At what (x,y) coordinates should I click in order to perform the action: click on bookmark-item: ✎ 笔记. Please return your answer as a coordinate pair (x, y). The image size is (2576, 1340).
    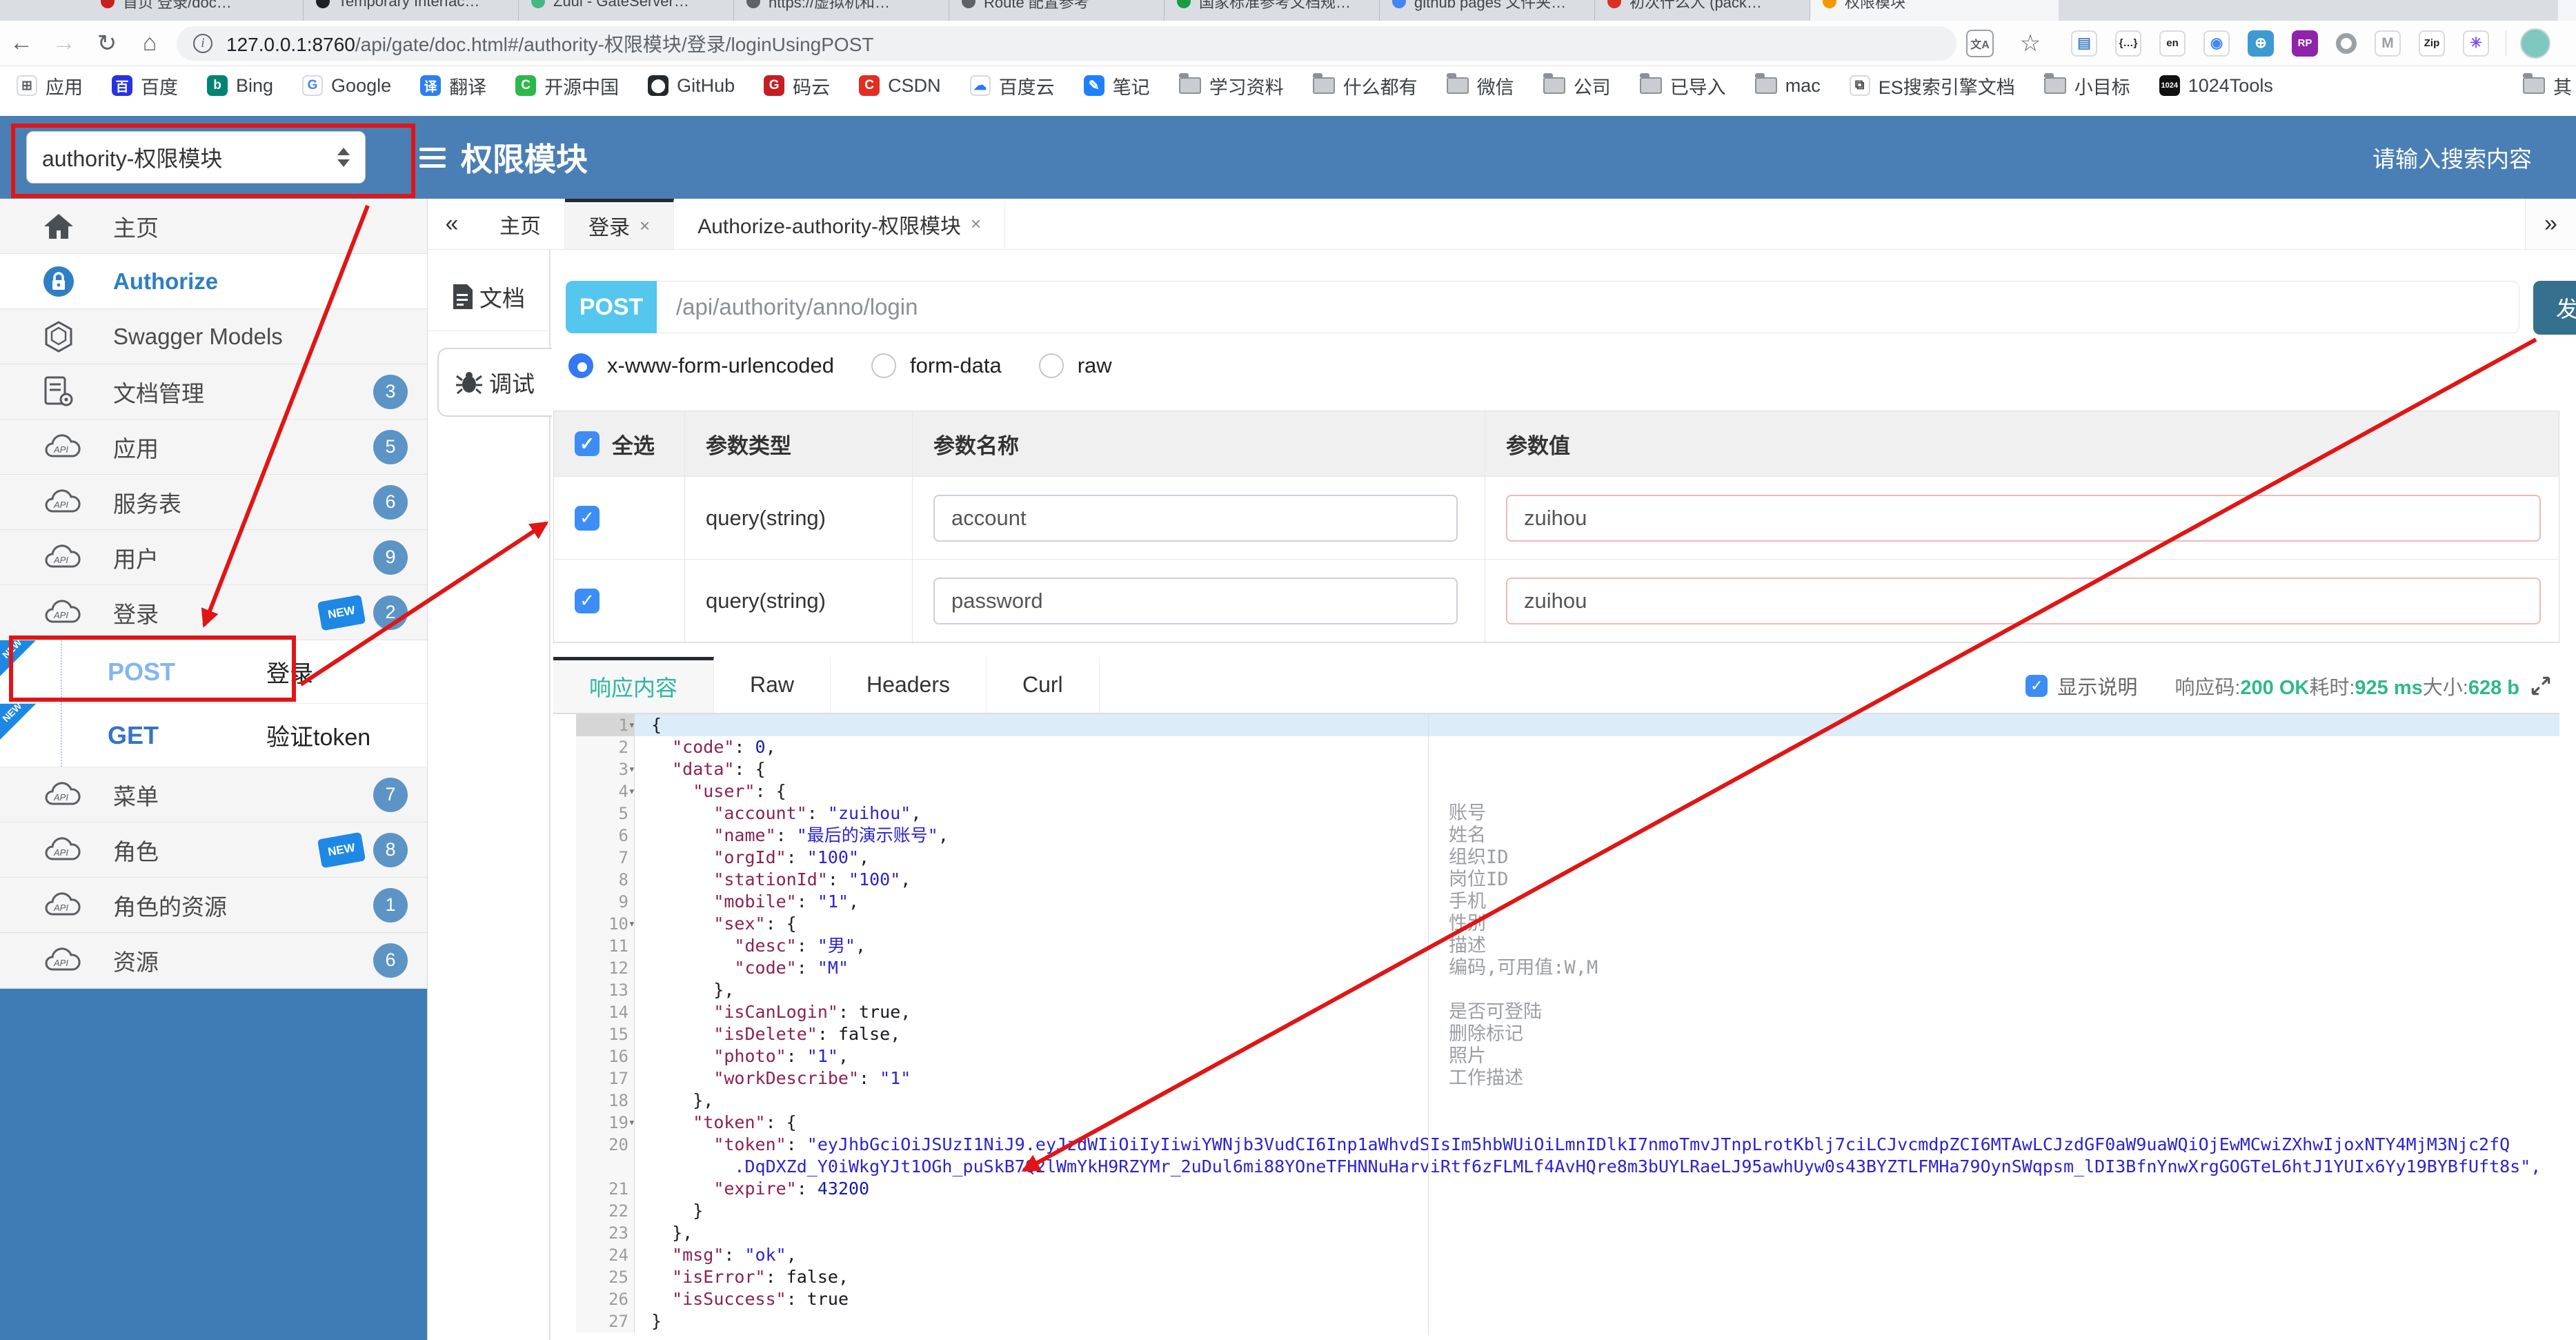
    Looking at the image, I should click on (1116, 85).